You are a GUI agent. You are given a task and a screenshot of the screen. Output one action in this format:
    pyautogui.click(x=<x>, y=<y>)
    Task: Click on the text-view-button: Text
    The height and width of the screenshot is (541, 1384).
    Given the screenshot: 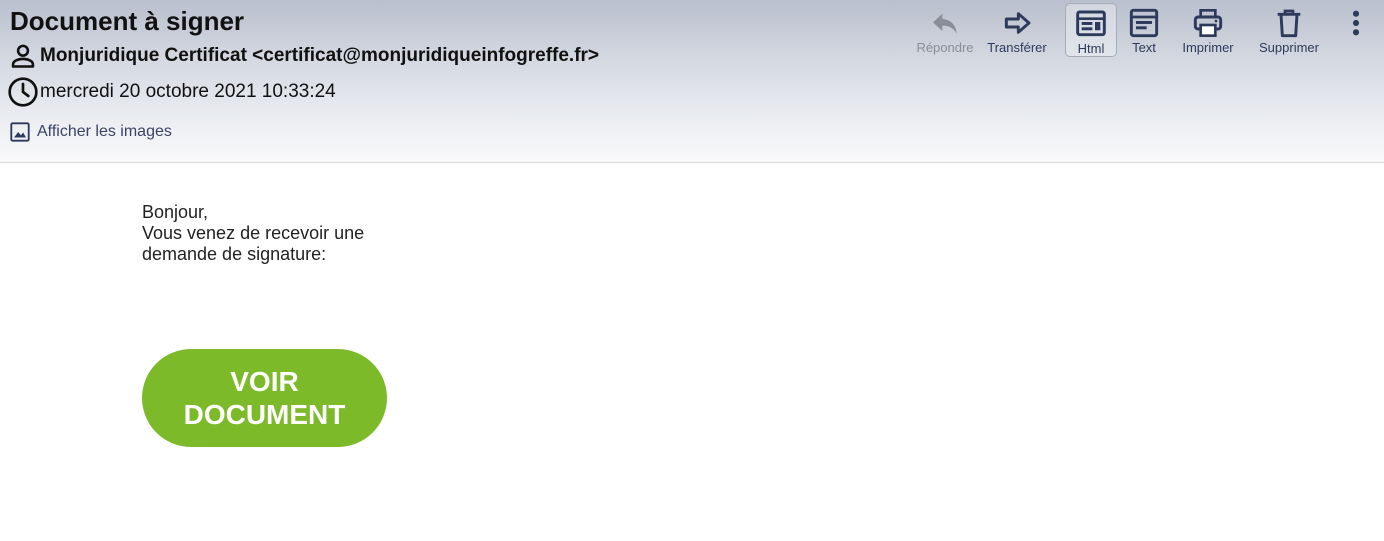 What is the action you would take?
    pyautogui.click(x=1144, y=30)
    